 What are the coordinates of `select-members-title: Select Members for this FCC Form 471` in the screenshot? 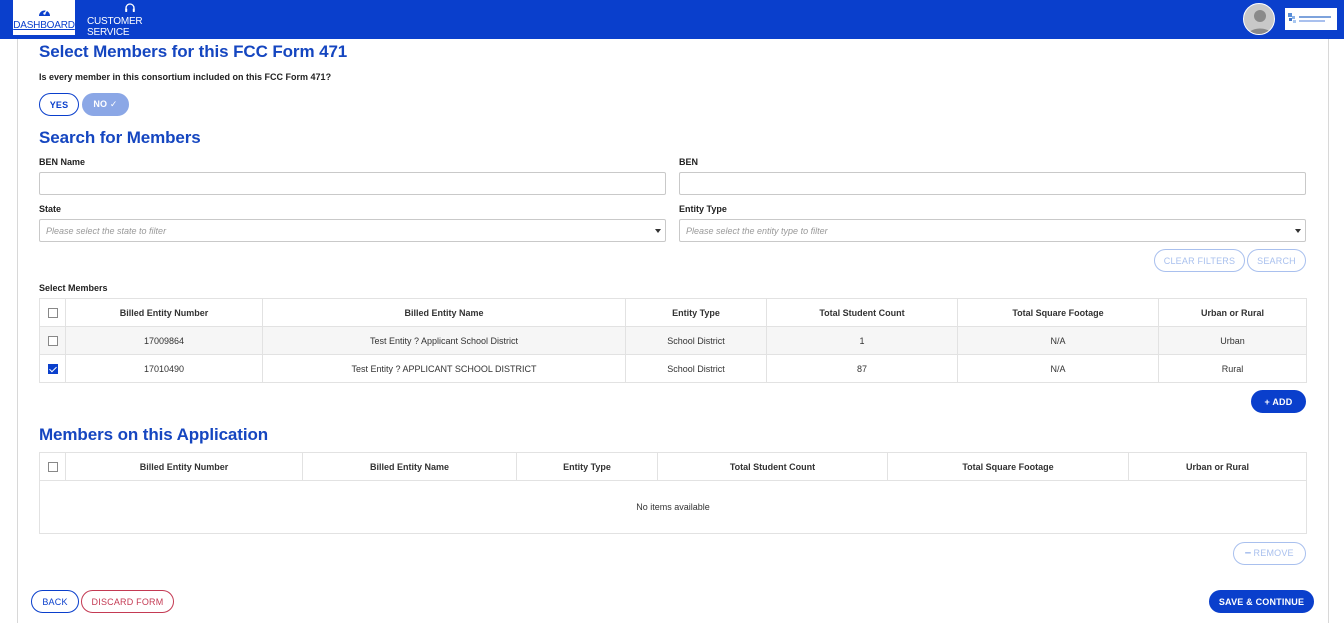 It's located at (193, 51).